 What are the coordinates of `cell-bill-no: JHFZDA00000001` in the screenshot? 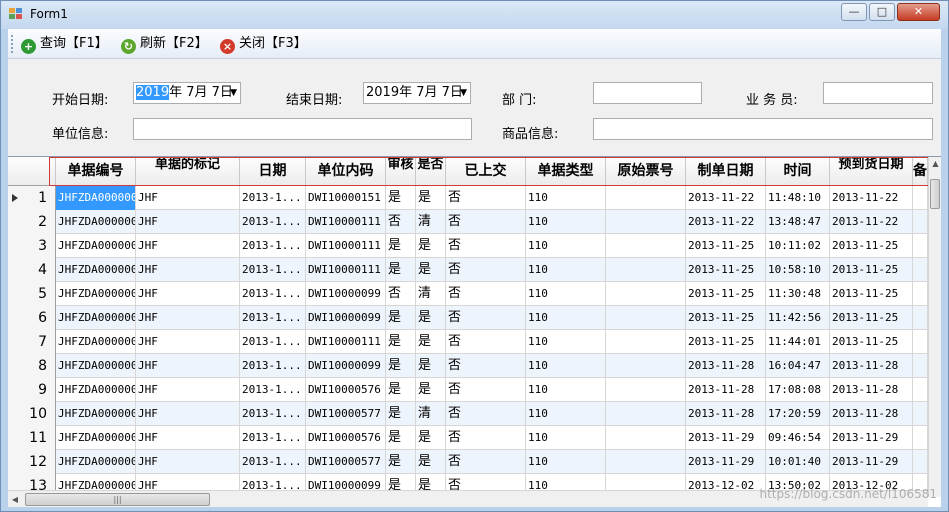 It's located at (96, 198).